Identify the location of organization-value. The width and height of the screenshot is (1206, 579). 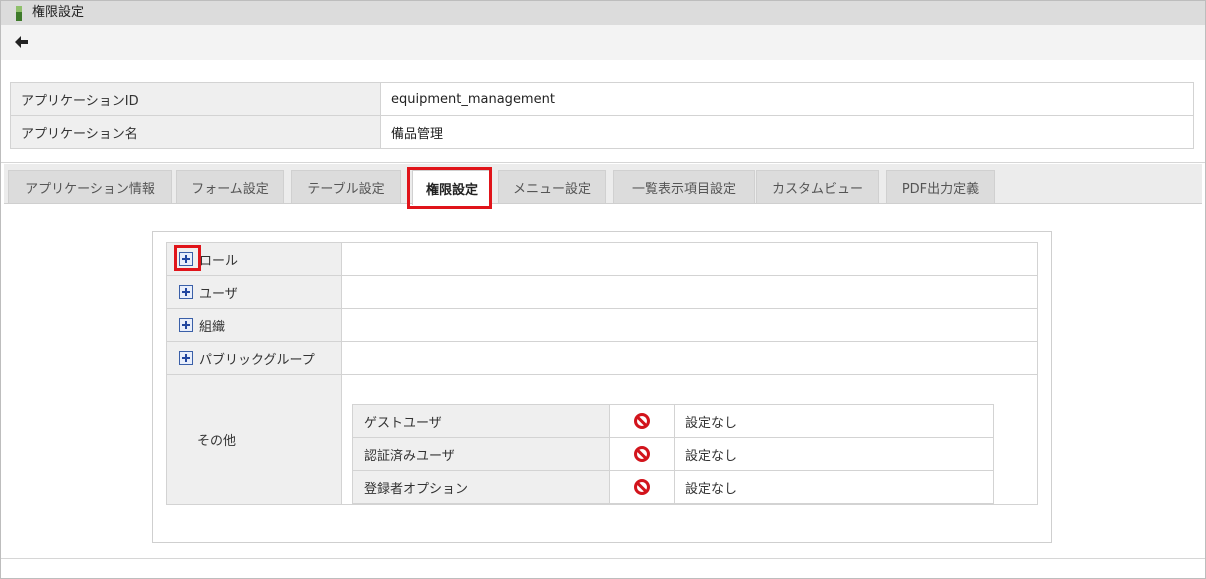
(689, 325).